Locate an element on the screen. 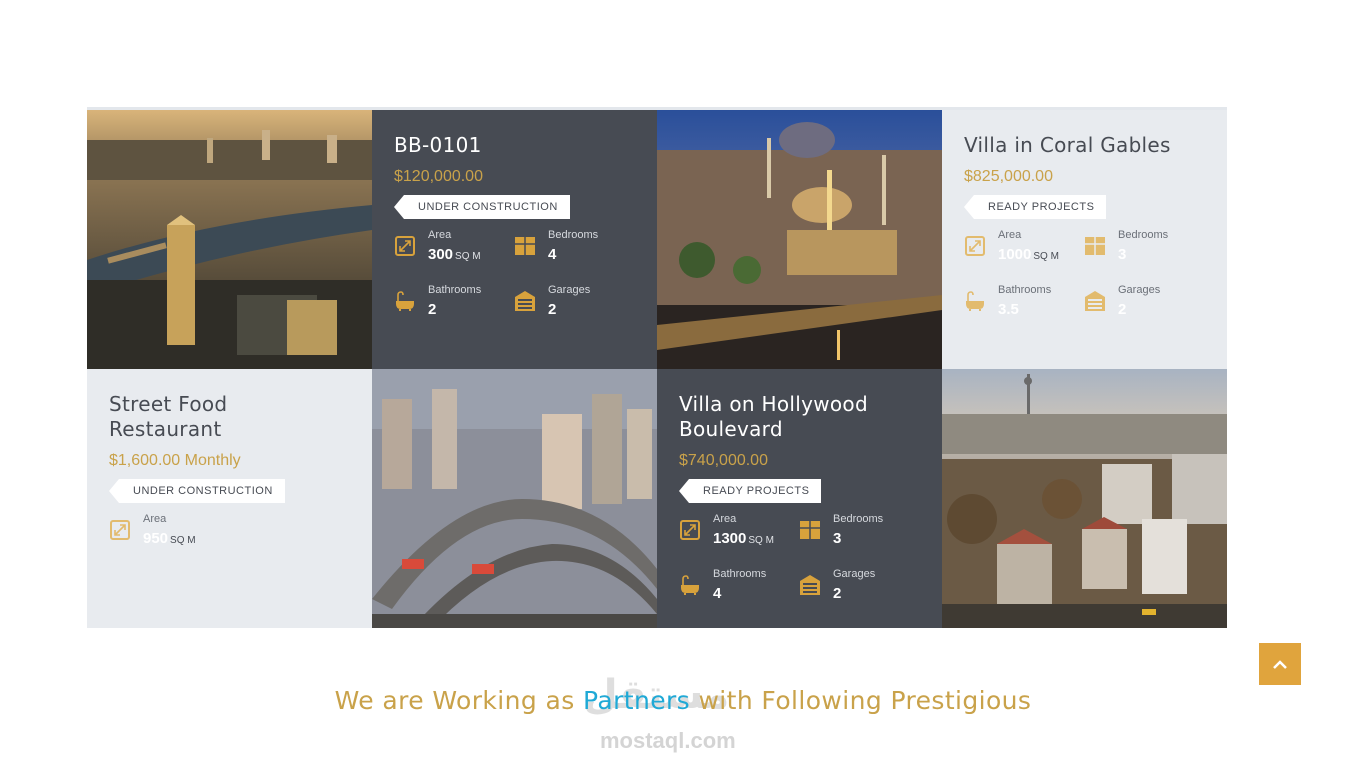  spec-value: 1300 SQ M is located at coordinates (743, 540).